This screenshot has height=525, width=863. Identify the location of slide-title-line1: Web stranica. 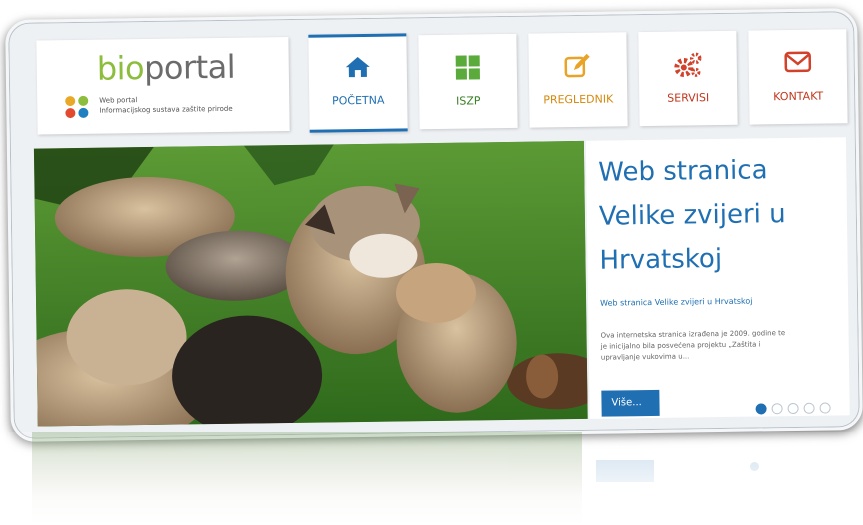
(683, 171).